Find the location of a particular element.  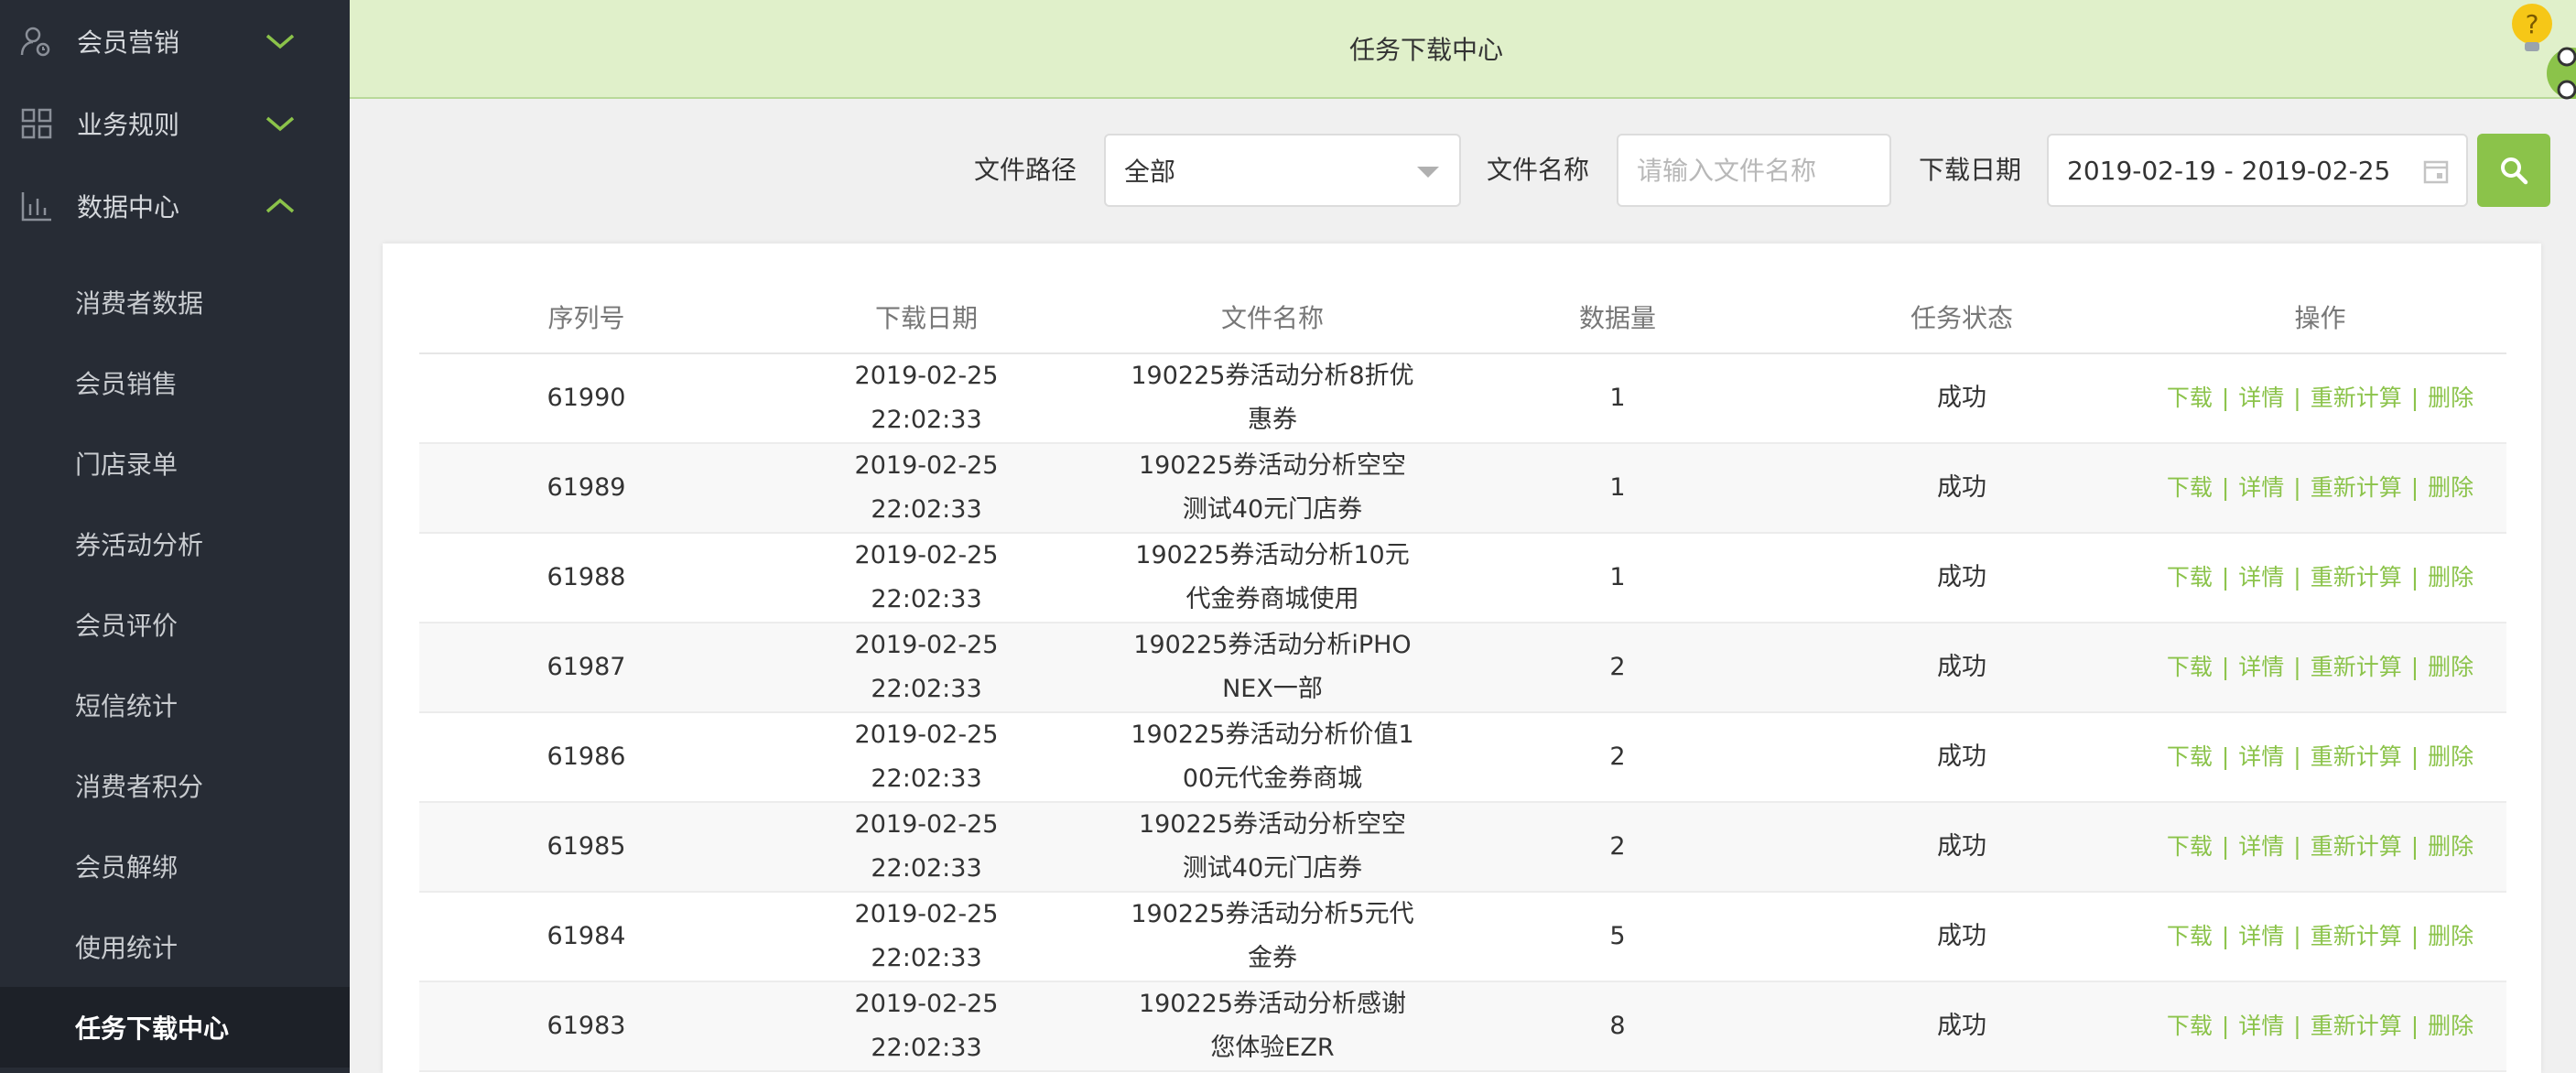

file-name-input is located at coordinates (1763, 171).